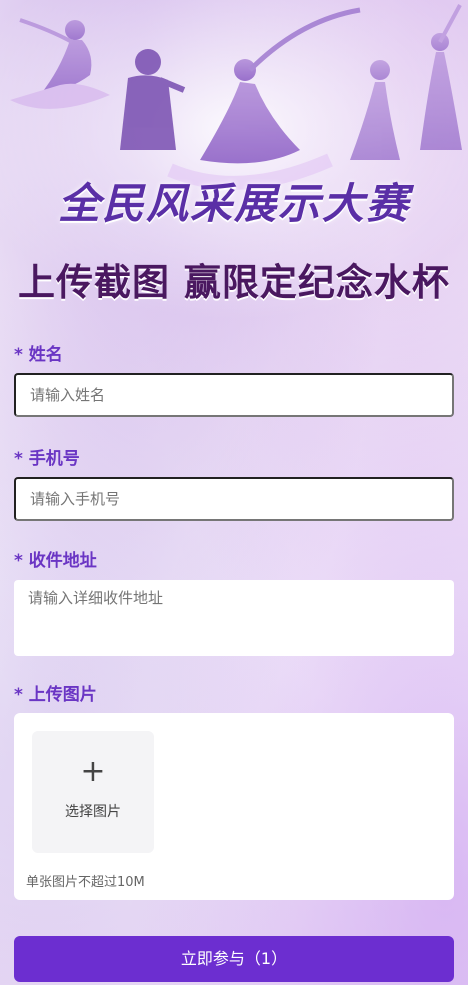 The height and width of the screenshot is (985, 468). What do you see at coordinates (93, 771) in the screenshot?
I see `plus-icon: +` at bounding box center [93, 771].